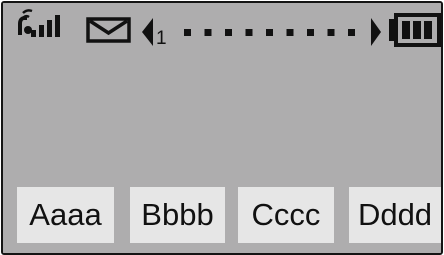 The image size is (444, 255). I want to click on page-left-arrow-icon, so click(147, 32).